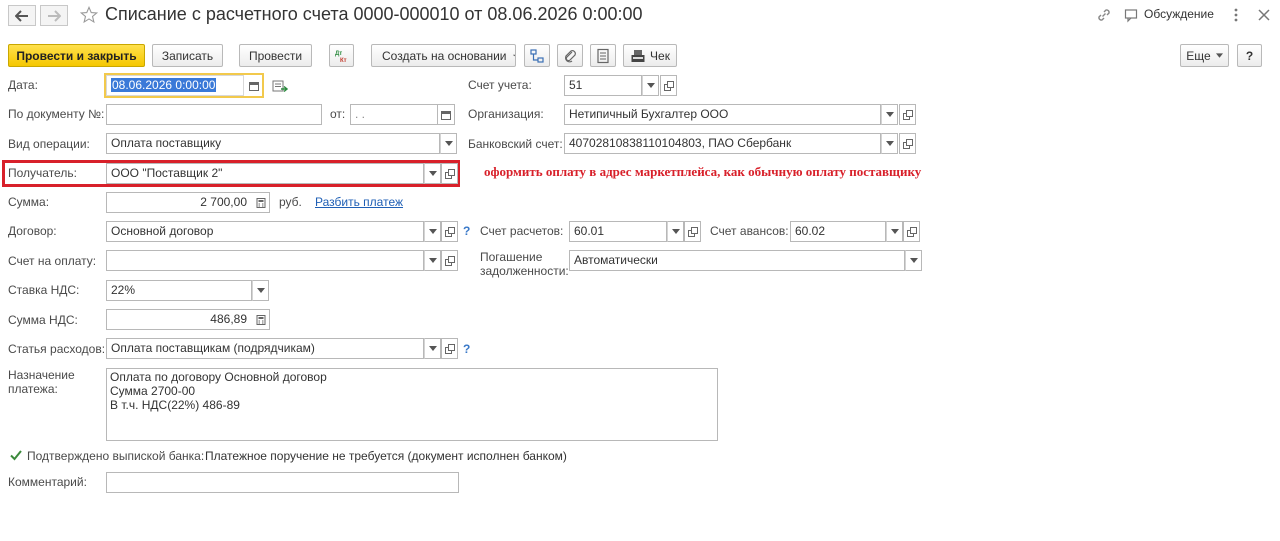 Image resolution: width=1280 pixels, height=541 pixels. Describe the element at coordinates (188, 319) in the screenshot. I see `vat-amount-field: 486,89` at that location.